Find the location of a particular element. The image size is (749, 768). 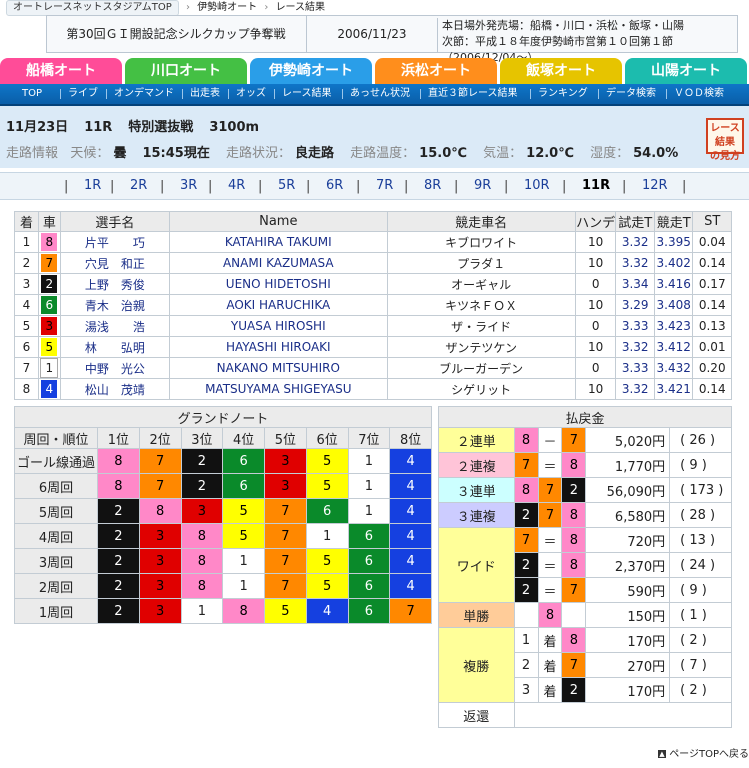

event-info-line1: 本日場外発売場：船橋・川口・浜松・飯塚・山陽 is located at coordinates (563, 25).